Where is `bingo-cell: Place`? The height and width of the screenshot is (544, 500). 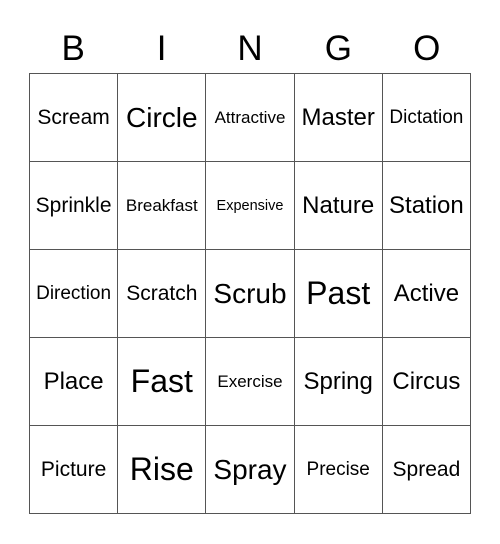
bingo-cell: Place is located at coordinates (74, 382).